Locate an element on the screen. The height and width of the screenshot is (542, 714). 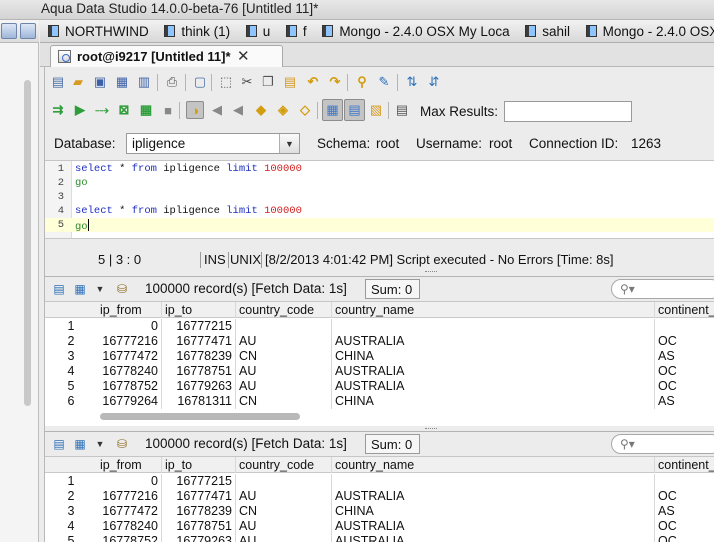
max-results-input is located at coordinates (568, 111).